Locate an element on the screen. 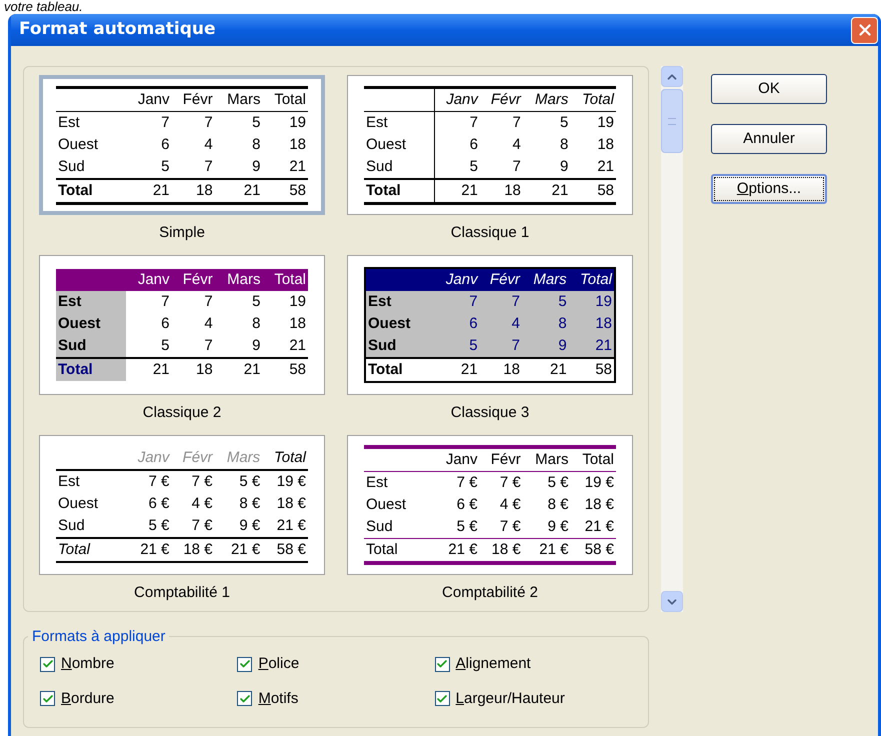 The width and height of the screenshot is (881, 736). format-name: Classique 2 is located at coordinates (182, 413).